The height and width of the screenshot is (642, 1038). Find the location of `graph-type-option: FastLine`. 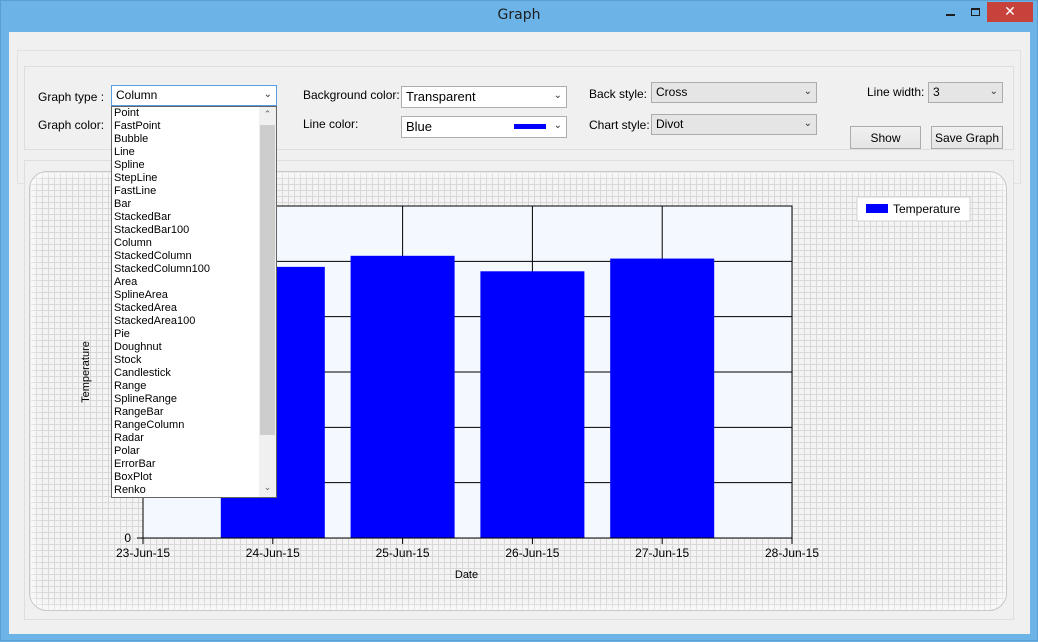

graph-type-option: FastLine is located at coordinates (194, 191).